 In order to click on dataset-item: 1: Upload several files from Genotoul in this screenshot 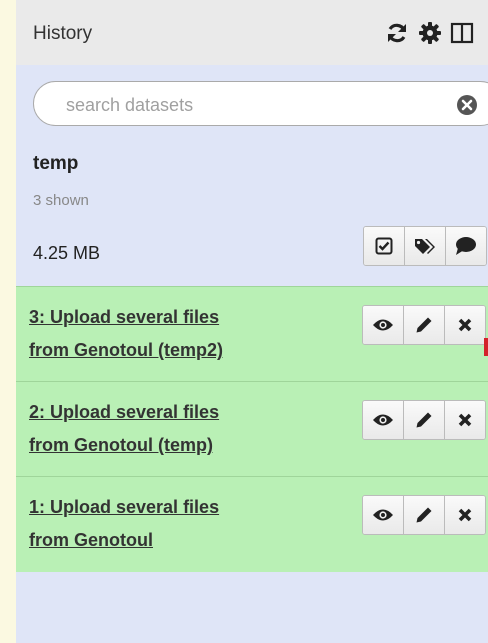, I will do `click(252, 524)`.